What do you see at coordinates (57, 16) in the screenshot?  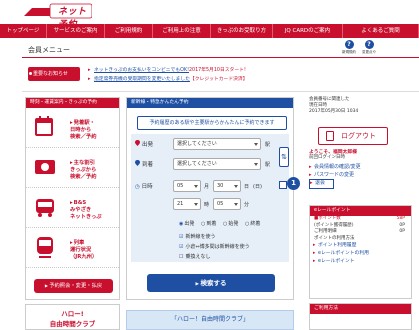 I see `site-logo: ネット予約` at bounding box center [57, 16].